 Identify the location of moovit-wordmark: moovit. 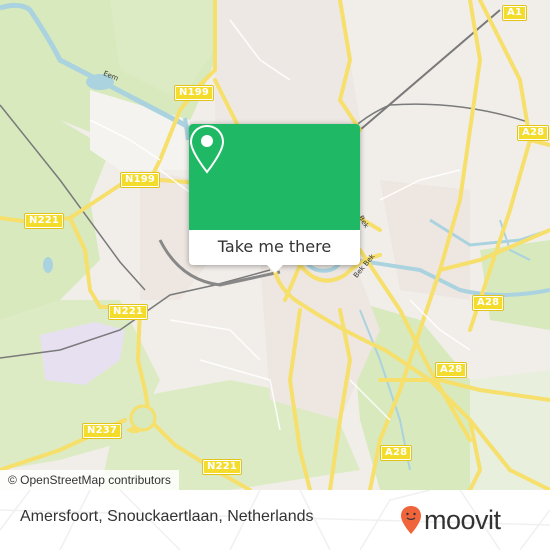
(462, 519).